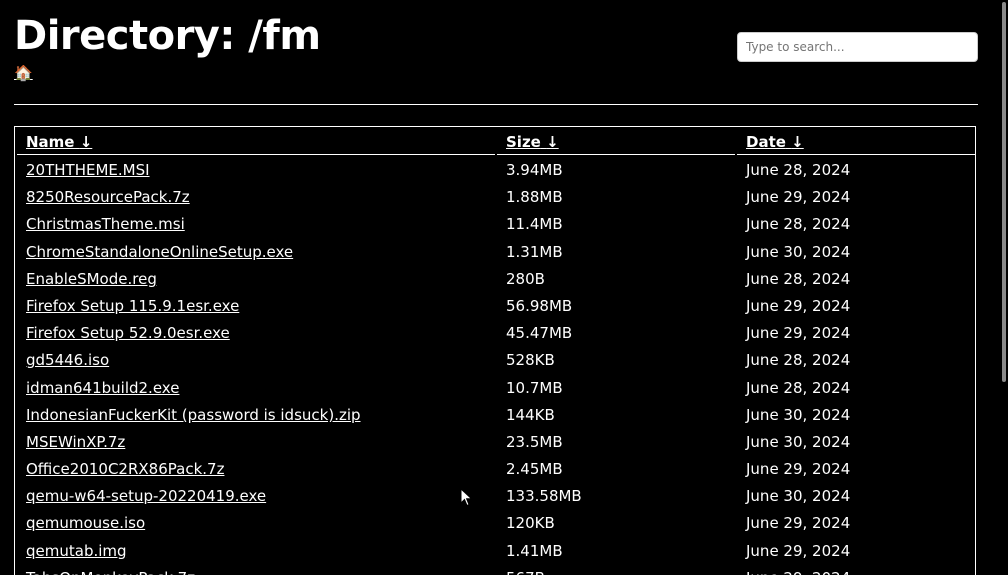  I want to click on table-row: gd5446.iso 528KB June 28, 2024, so click(495, 360).